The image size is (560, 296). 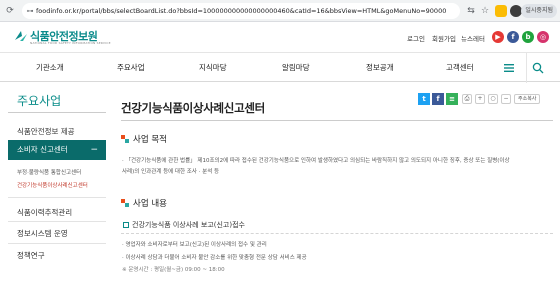 I want to click on gnb-item-notice: 알림마당, so click(x=296, y=68).